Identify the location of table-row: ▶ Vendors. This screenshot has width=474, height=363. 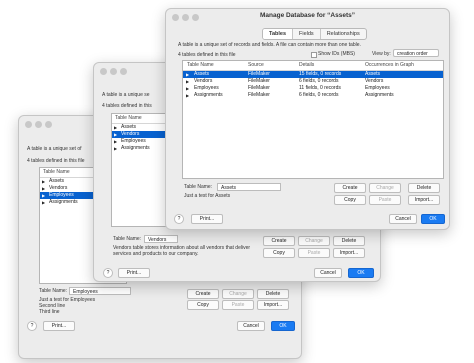
(140, 134).